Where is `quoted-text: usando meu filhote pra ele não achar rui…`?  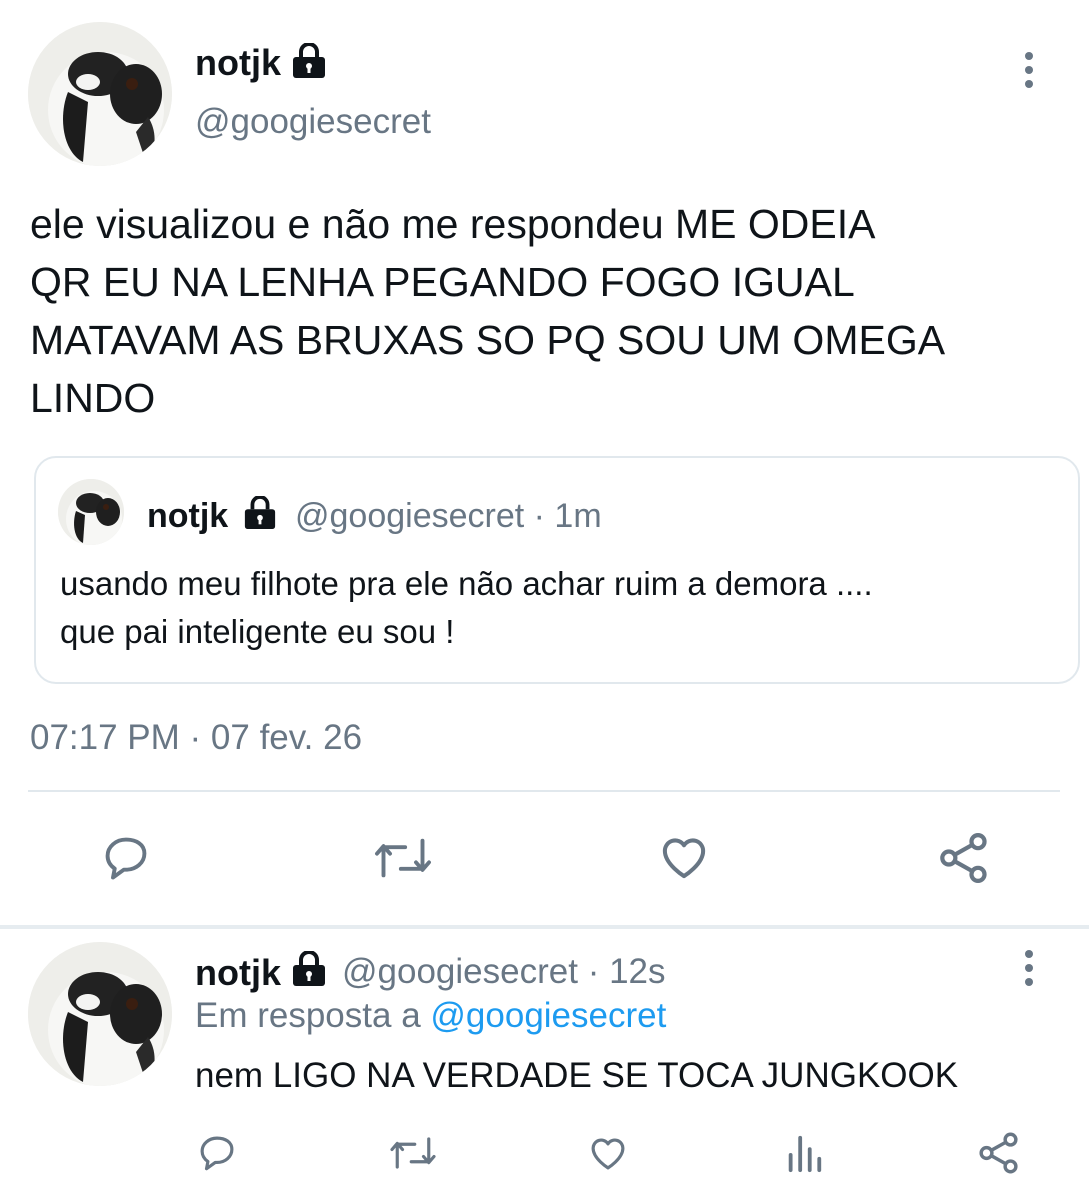
quoted-text: usando meu filhote pra ele não achar rui… is located at coordinates (466, 608).